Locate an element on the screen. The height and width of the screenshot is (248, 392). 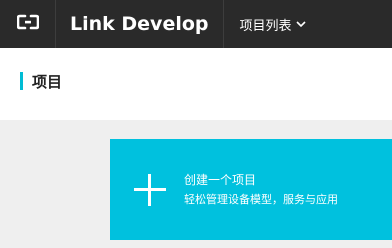
project-list-menu-label: 项目列表 is located at coordinates (265, 26).